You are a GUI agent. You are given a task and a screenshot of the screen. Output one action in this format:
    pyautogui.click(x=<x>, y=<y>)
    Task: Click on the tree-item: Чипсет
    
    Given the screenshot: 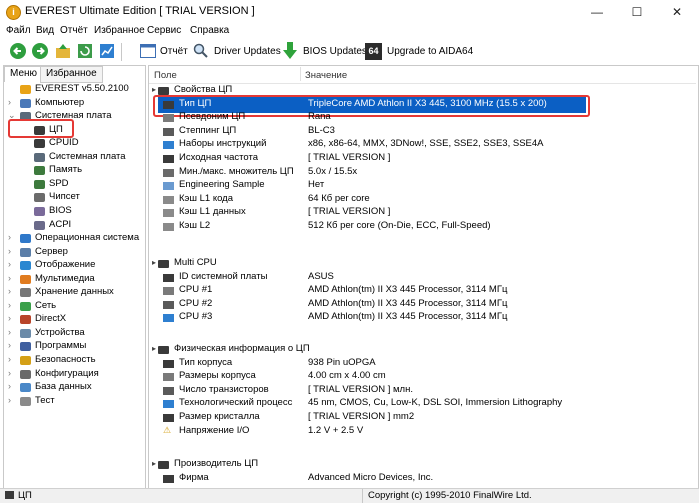 What is the action you would take?
    pyautogui.click(x=72, y=197)
    